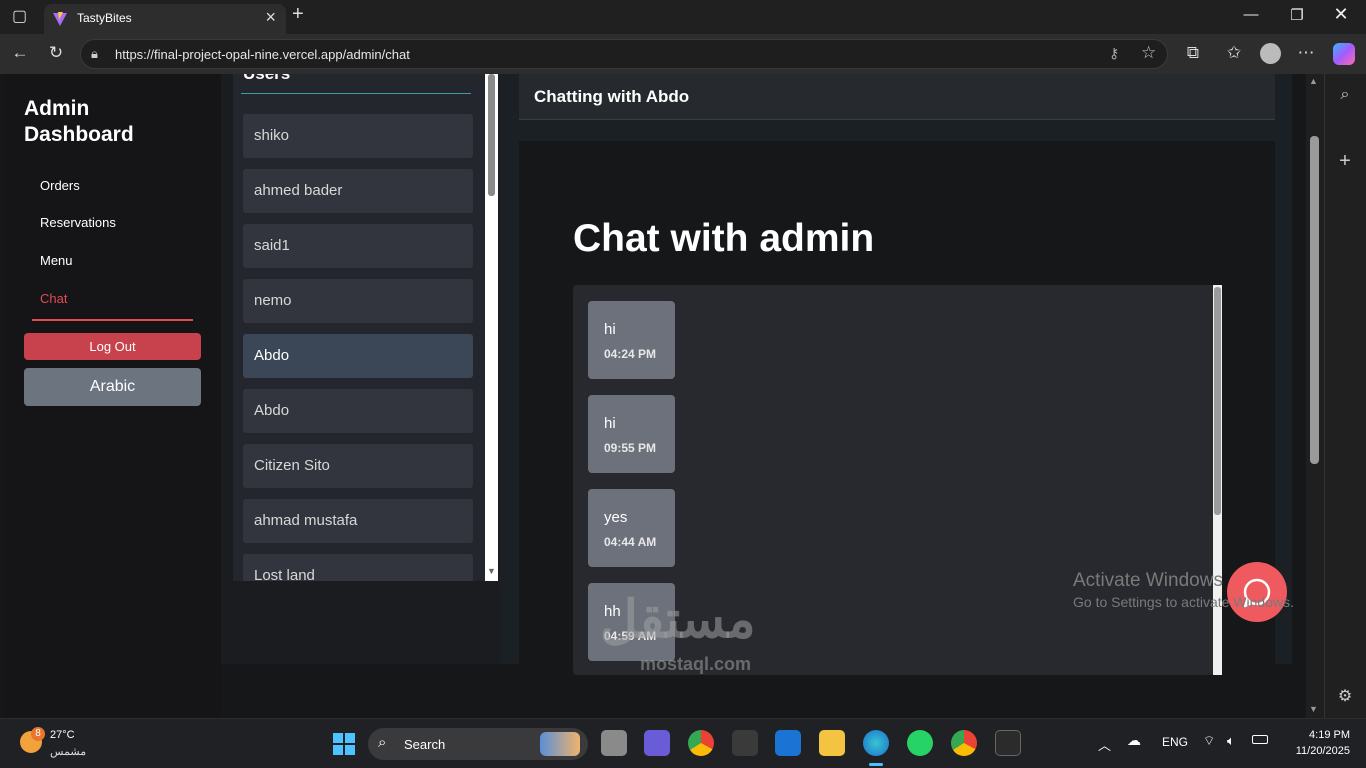 Image resolution: width=1366 pixels, height=768 pixels. What do you see at coordinates (683, 17) in the screenshot?
I see `browser-tabstrip: ▢ TastyBites × + — ❐ ✕` at bounding box center [683, 17].